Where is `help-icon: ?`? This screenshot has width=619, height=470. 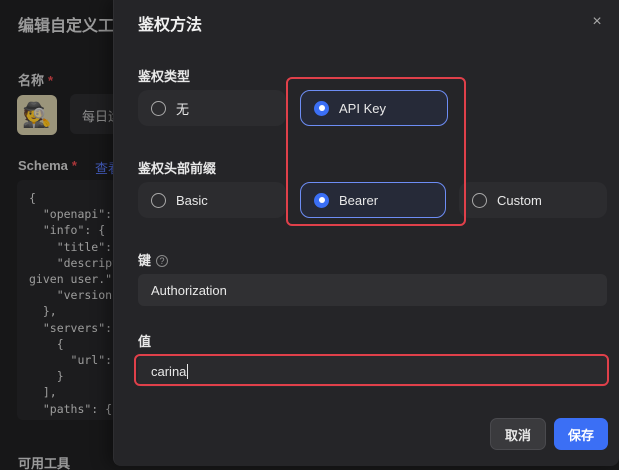 help-icon: ? is located at coordinates (162, 261).